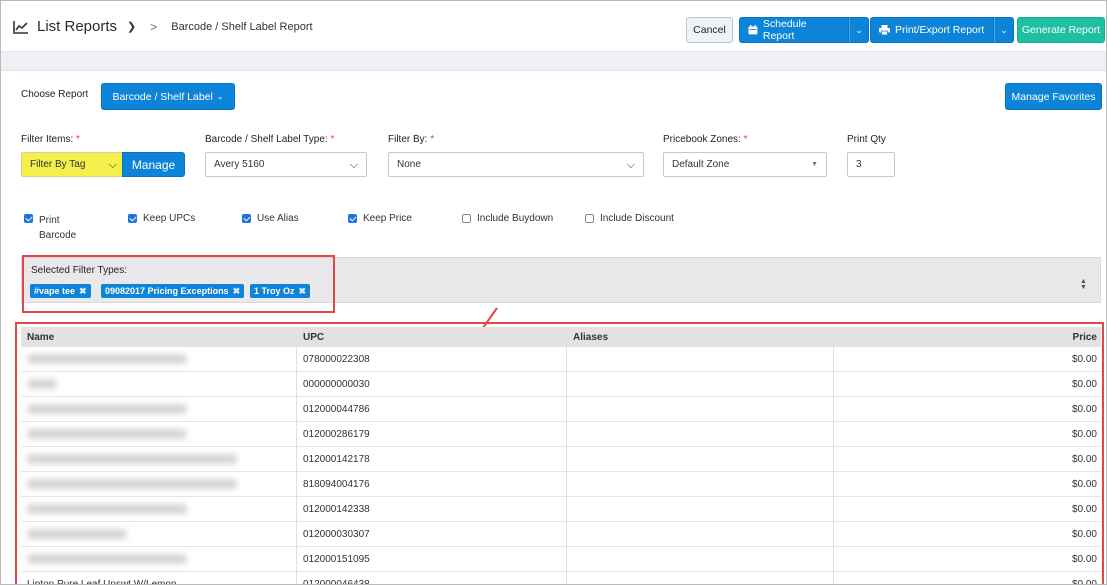 This screenshot has height=585, width=1107. I want to click on cell-upc: 818094004176, so click(432, 484).